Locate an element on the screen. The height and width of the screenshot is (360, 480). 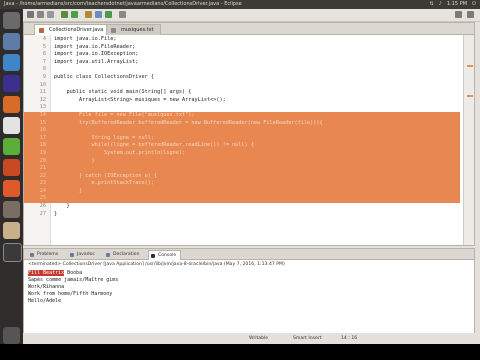
files-icon is located at coordinates (11, 41).